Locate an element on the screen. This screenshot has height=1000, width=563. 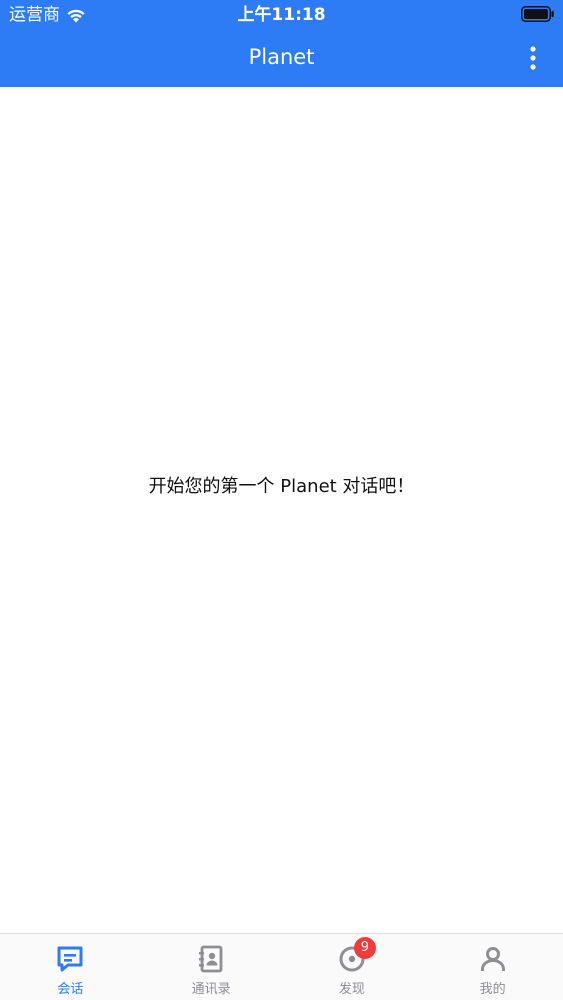
tab-conversations: 会话 is located at coordinates (70, 967).